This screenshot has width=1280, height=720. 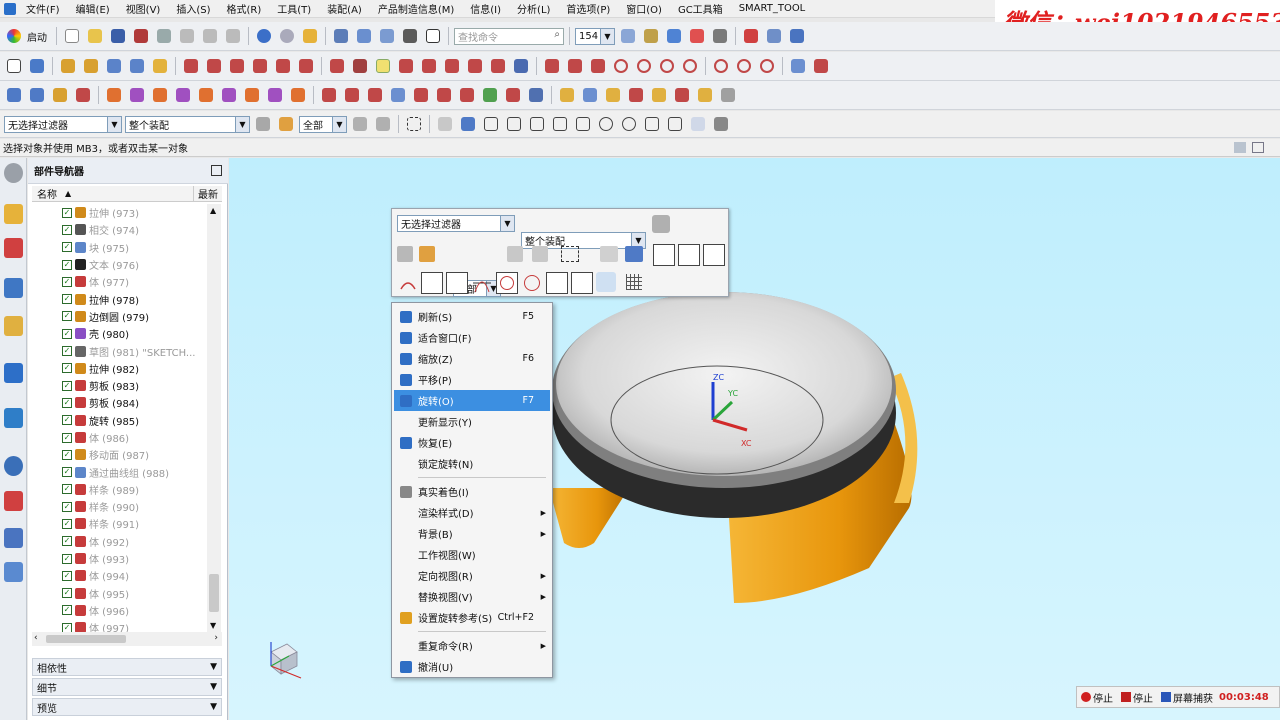 I want to click on context-menu-item: 撤消(U), so click(x=472, y=666).